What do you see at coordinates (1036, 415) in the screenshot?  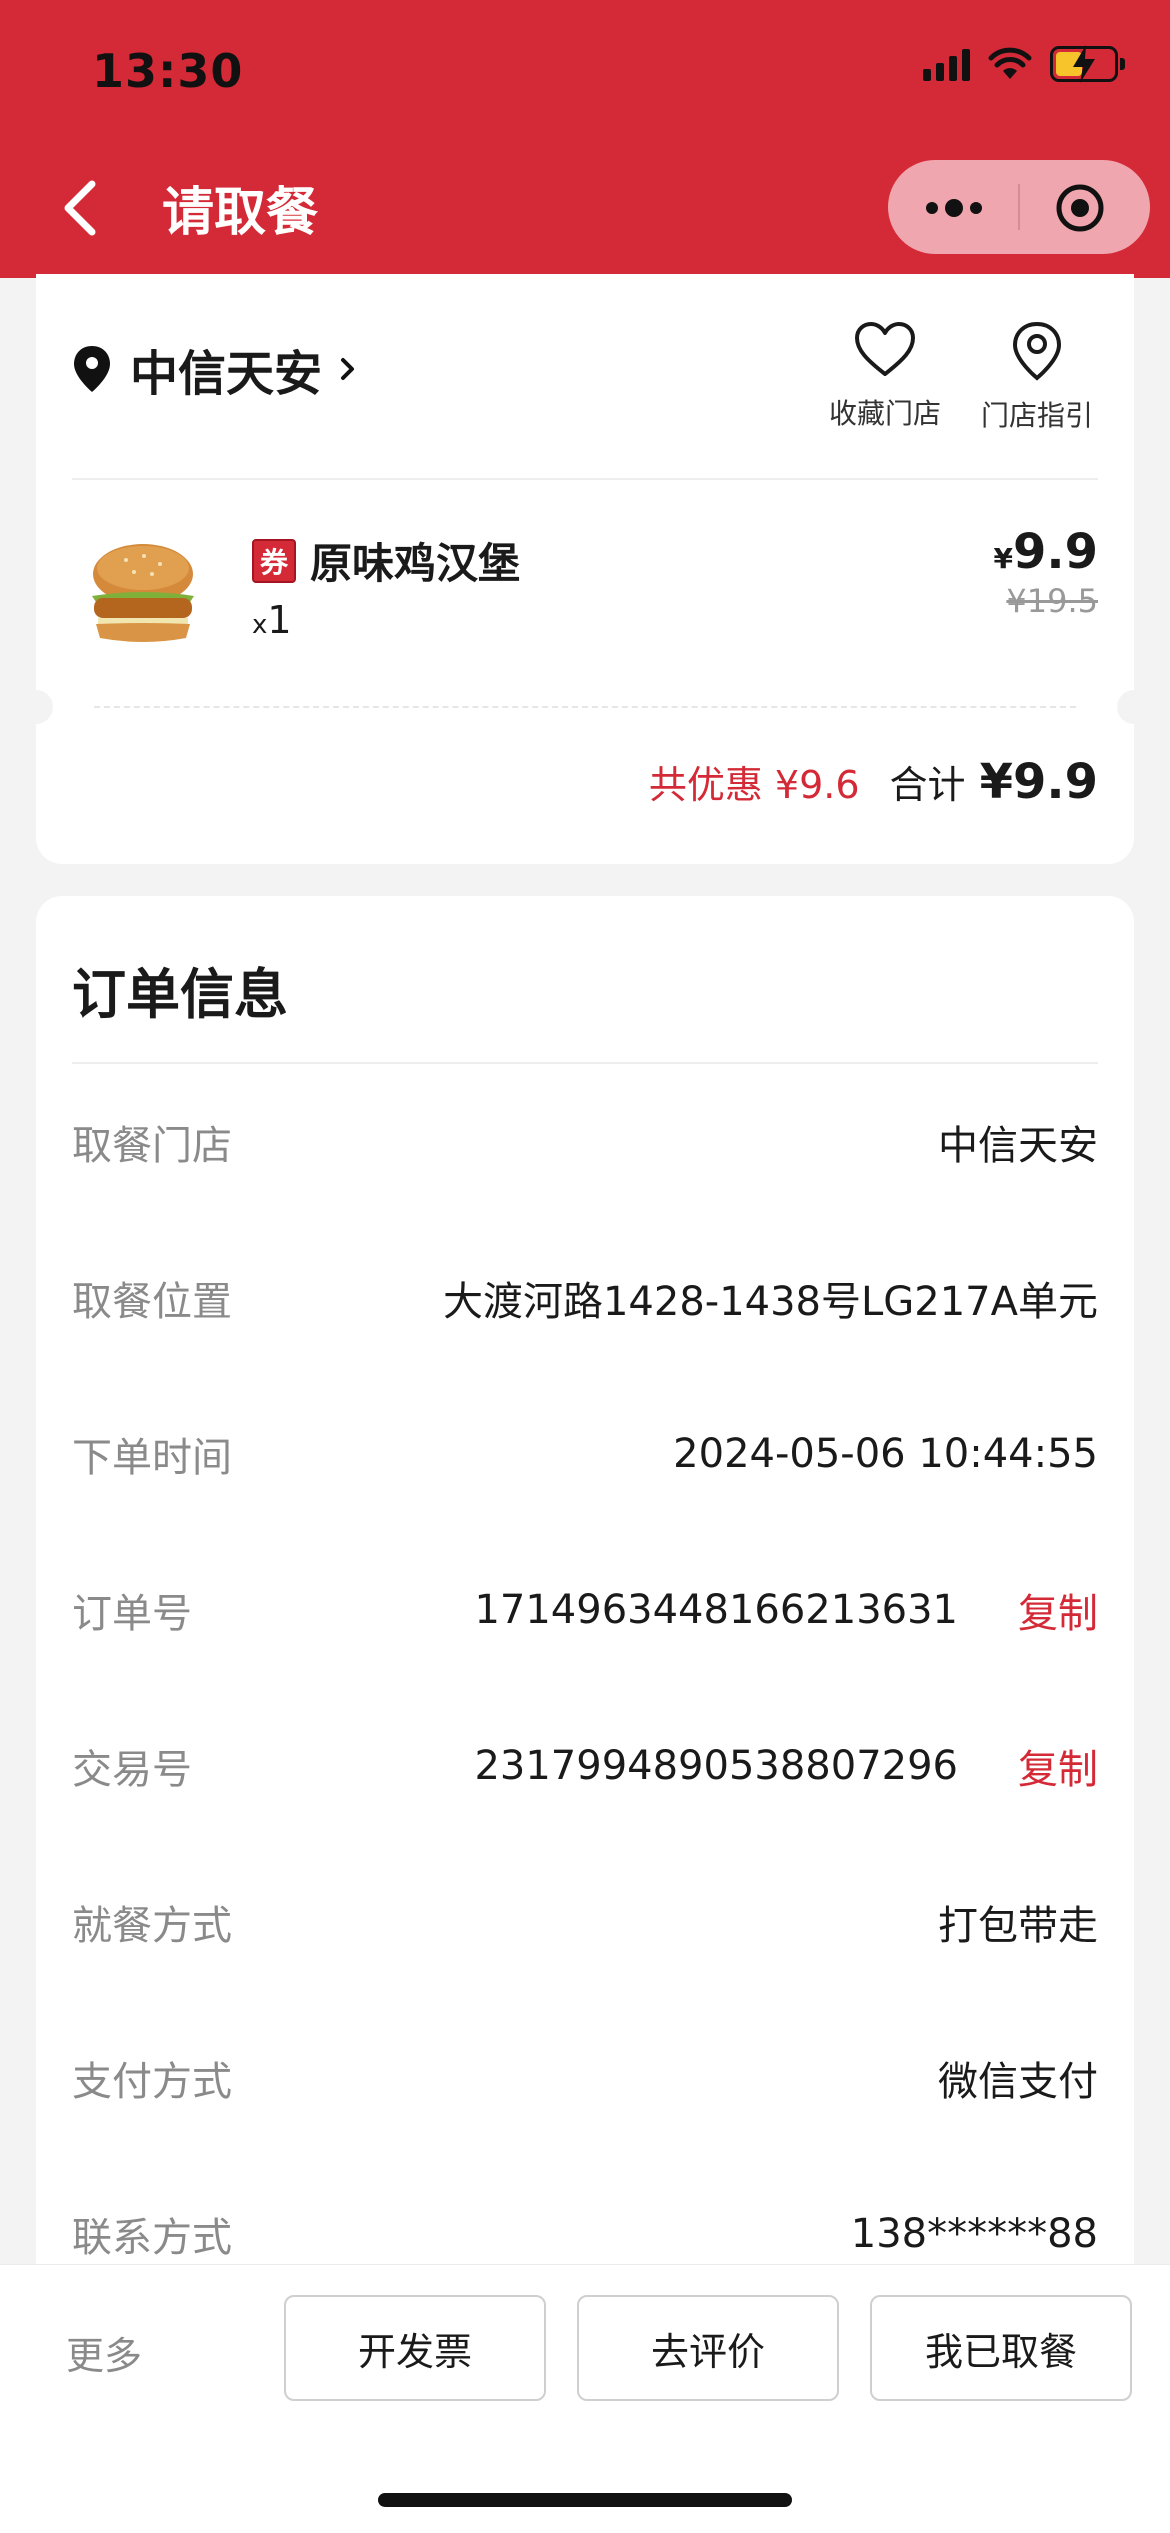 I see `store-directions-label: 门店指引` at bounding box center [1036, 415].